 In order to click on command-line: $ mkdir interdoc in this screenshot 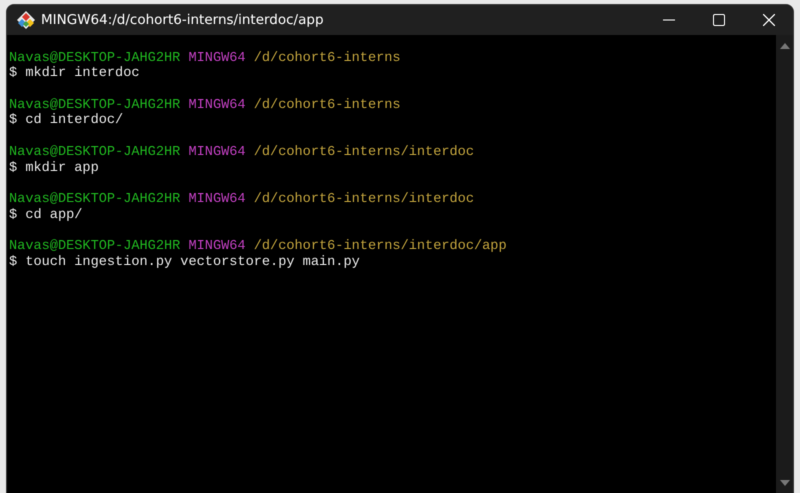, I will do `click(74, 74)`.